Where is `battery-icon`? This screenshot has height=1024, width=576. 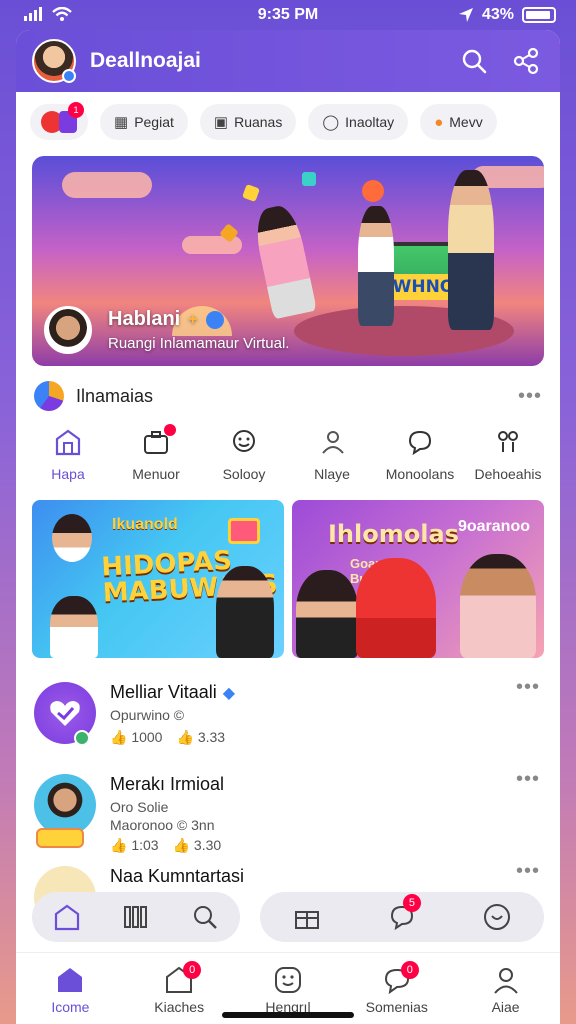 battery-icon is located at coordinates (539, 15).